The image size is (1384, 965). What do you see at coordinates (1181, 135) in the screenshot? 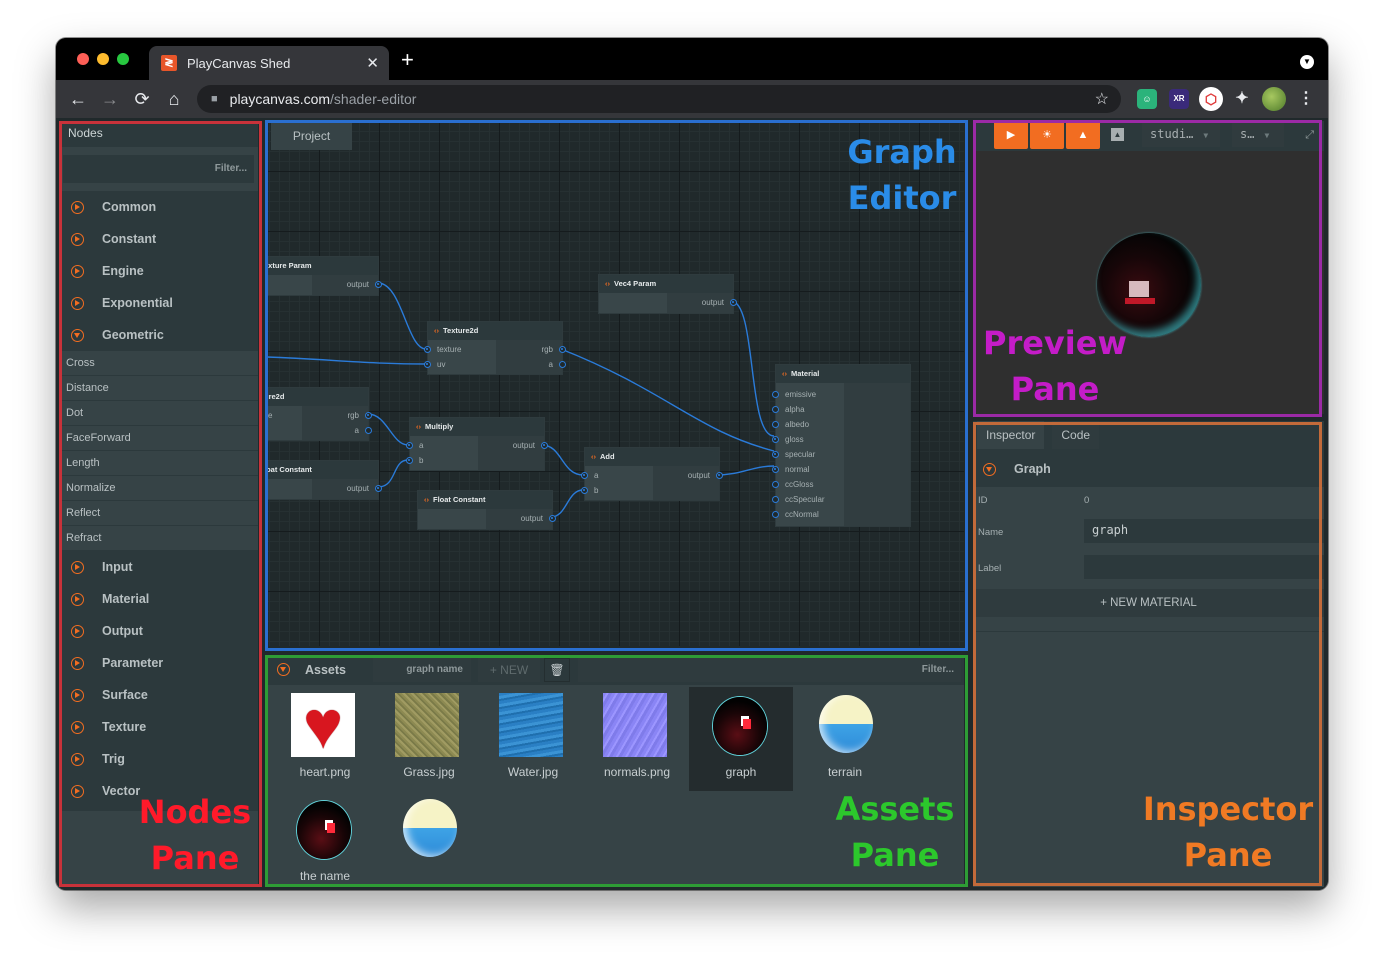
I see `environment-select: studi… ▼` at bounding box center [1181, 135].